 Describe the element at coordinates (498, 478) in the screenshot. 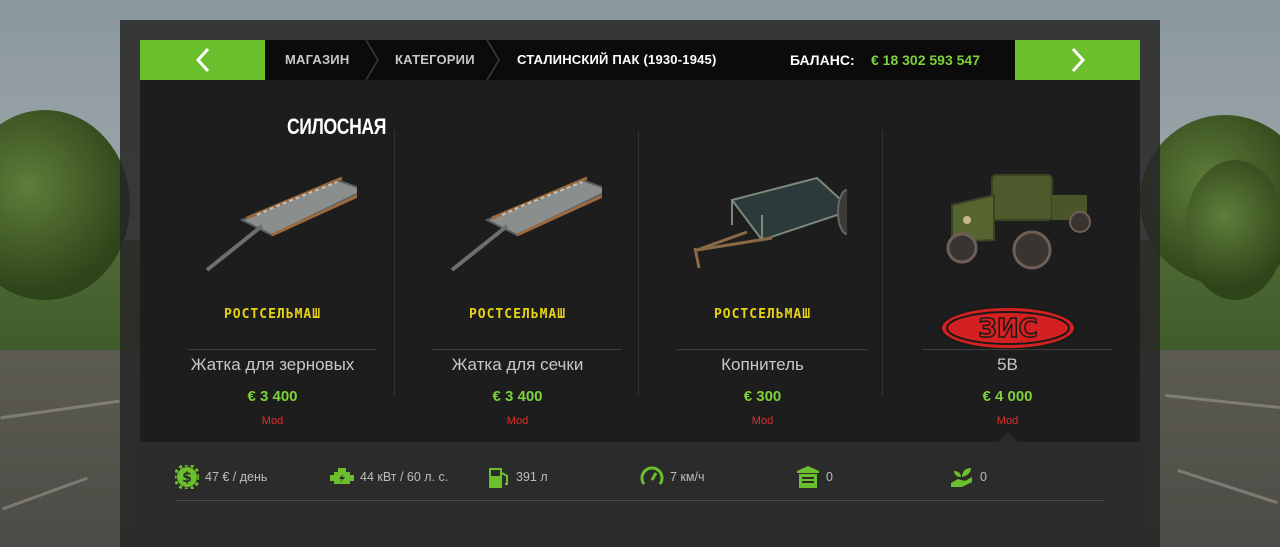

I see `fuel-pump-icon` at that location.